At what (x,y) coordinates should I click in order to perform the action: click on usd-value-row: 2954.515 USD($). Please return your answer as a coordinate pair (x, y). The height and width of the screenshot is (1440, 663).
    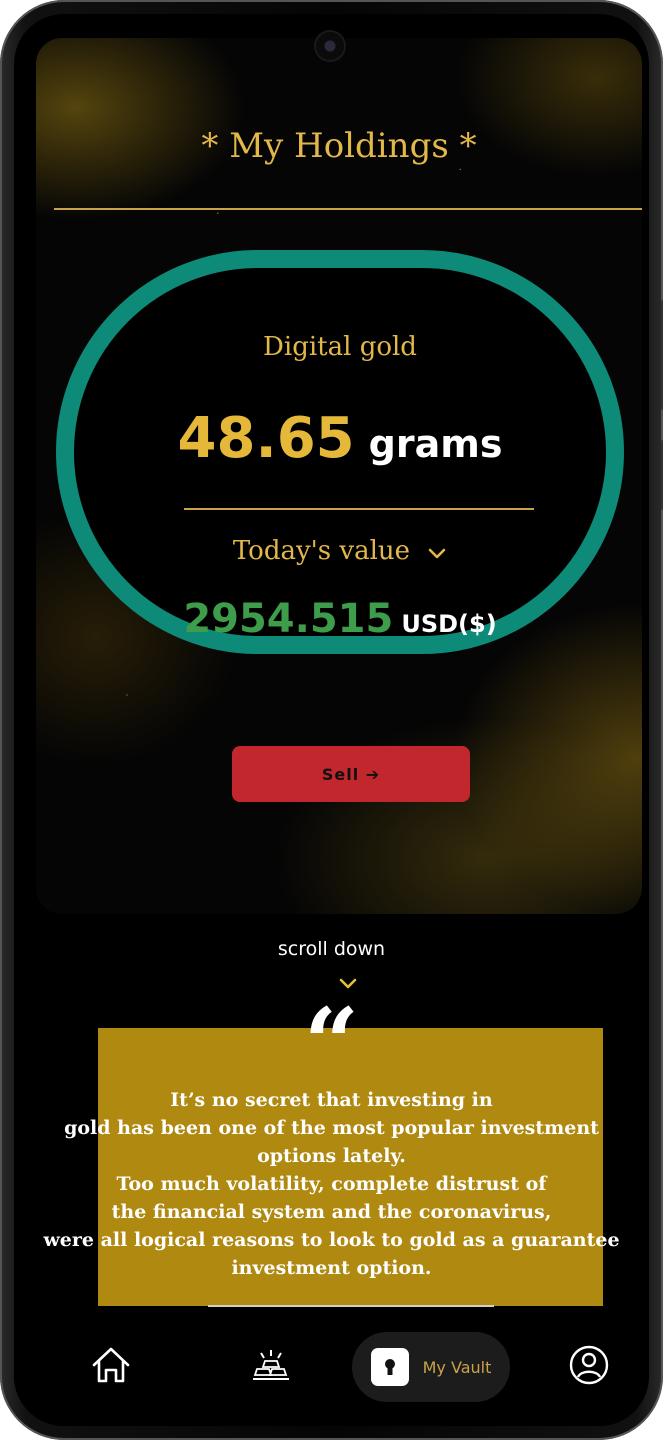
    Looking at the image, I should click on (340, 619).